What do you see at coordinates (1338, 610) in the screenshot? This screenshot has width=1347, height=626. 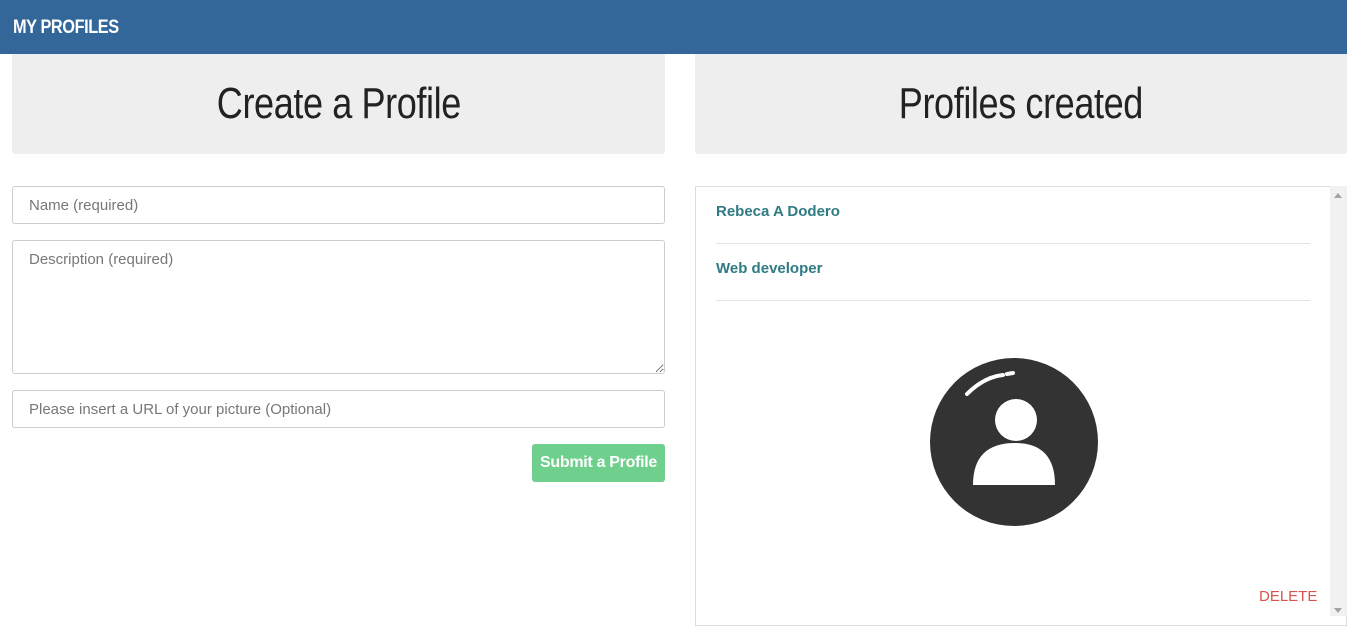 I see `scroll-down-arrow-icon` at bounding box center [1338, 610].